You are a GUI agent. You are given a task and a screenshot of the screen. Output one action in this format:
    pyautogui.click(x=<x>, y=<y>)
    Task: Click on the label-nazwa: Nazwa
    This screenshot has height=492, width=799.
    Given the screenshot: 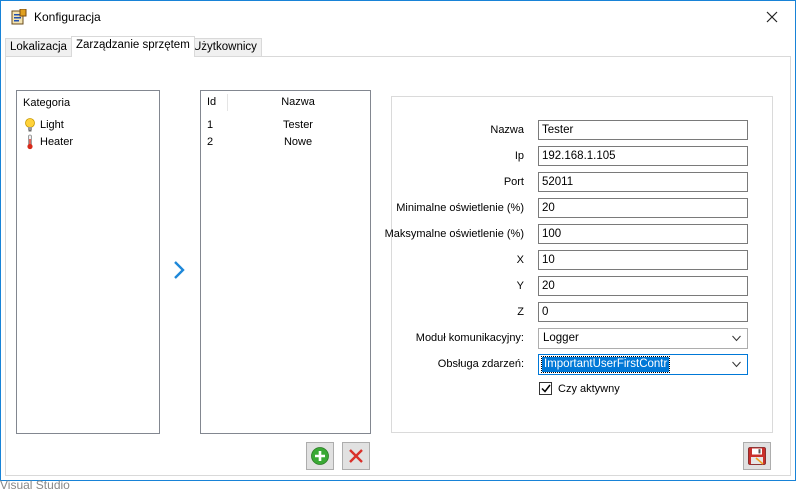 What is the action you would take?
    pyautogui.click(x=507, y=130)
    